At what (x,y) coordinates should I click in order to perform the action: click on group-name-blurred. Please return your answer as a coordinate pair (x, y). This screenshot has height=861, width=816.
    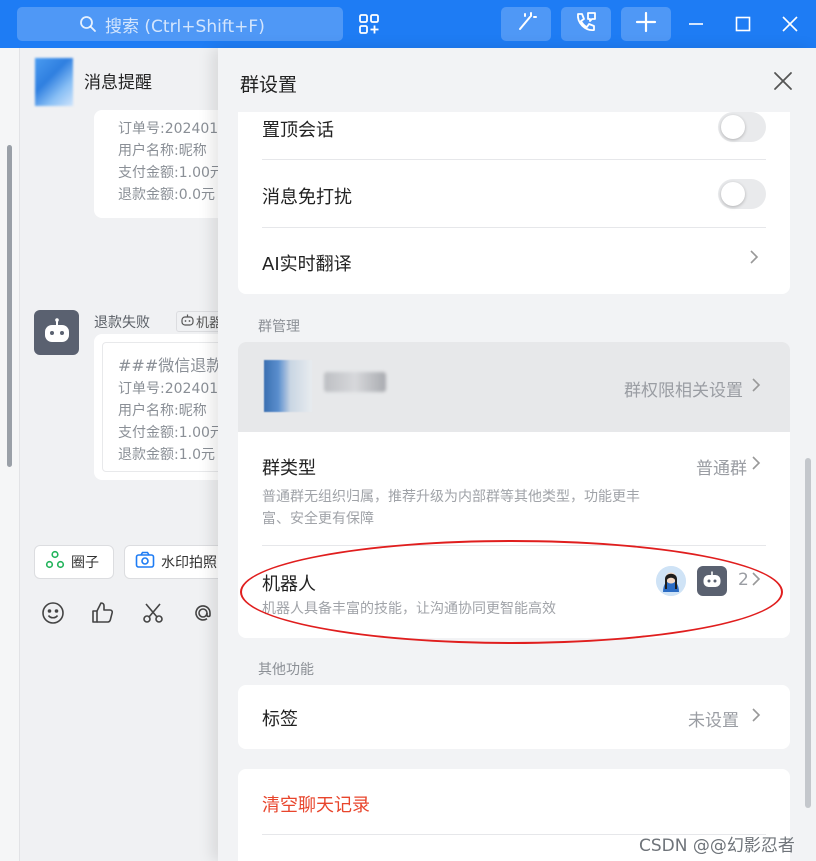
    Looking at the image, I should click on (355, 382).